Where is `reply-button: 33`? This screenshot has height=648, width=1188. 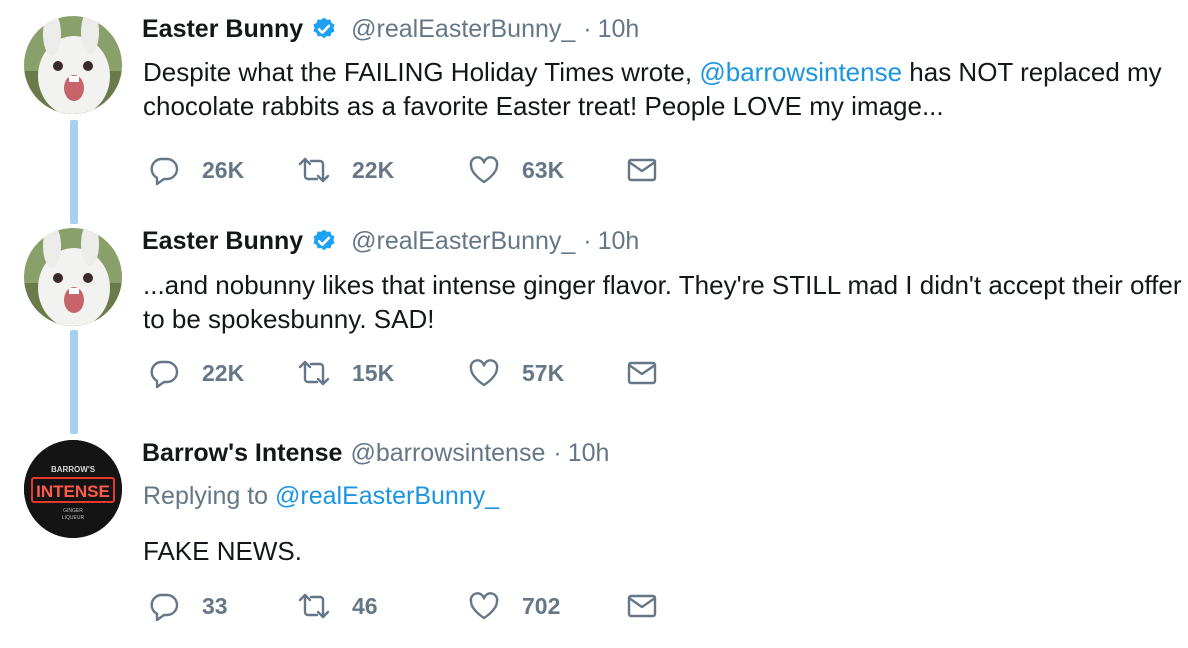
reply-button: 33 is located at coordinates (188, 606).